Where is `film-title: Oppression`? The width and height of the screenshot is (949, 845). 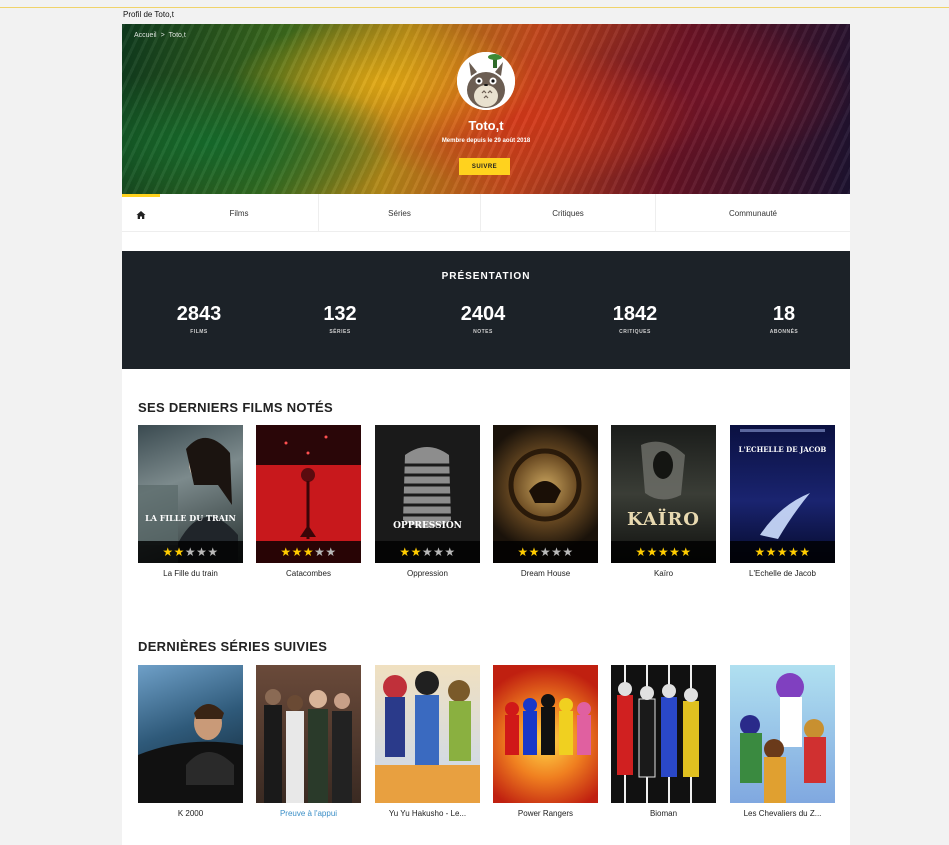
film-title: Oppression is located at coordinates (427, 573).